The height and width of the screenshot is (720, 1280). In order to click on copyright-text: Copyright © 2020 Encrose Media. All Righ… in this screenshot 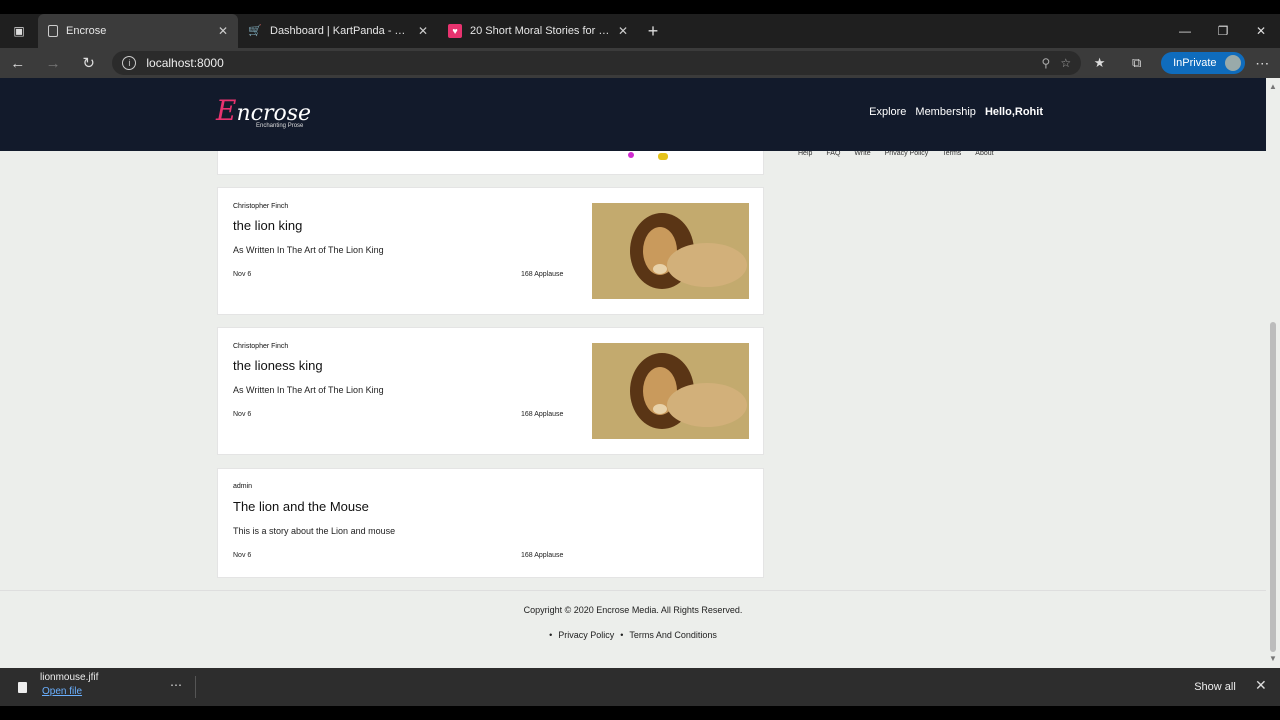, I will do `click(633, 610)`.